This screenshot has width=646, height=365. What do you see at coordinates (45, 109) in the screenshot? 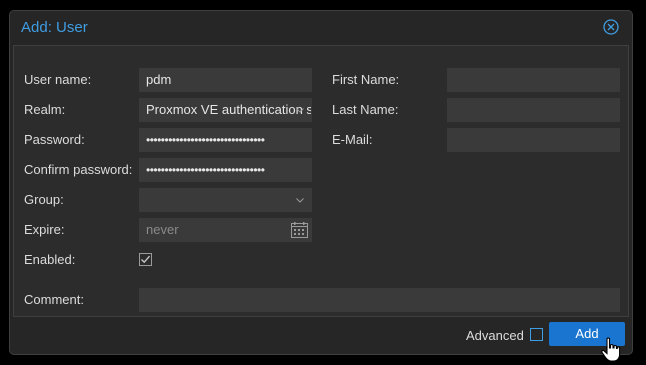
I see `realm-label: Realm:` at bounding box center [45, 109].